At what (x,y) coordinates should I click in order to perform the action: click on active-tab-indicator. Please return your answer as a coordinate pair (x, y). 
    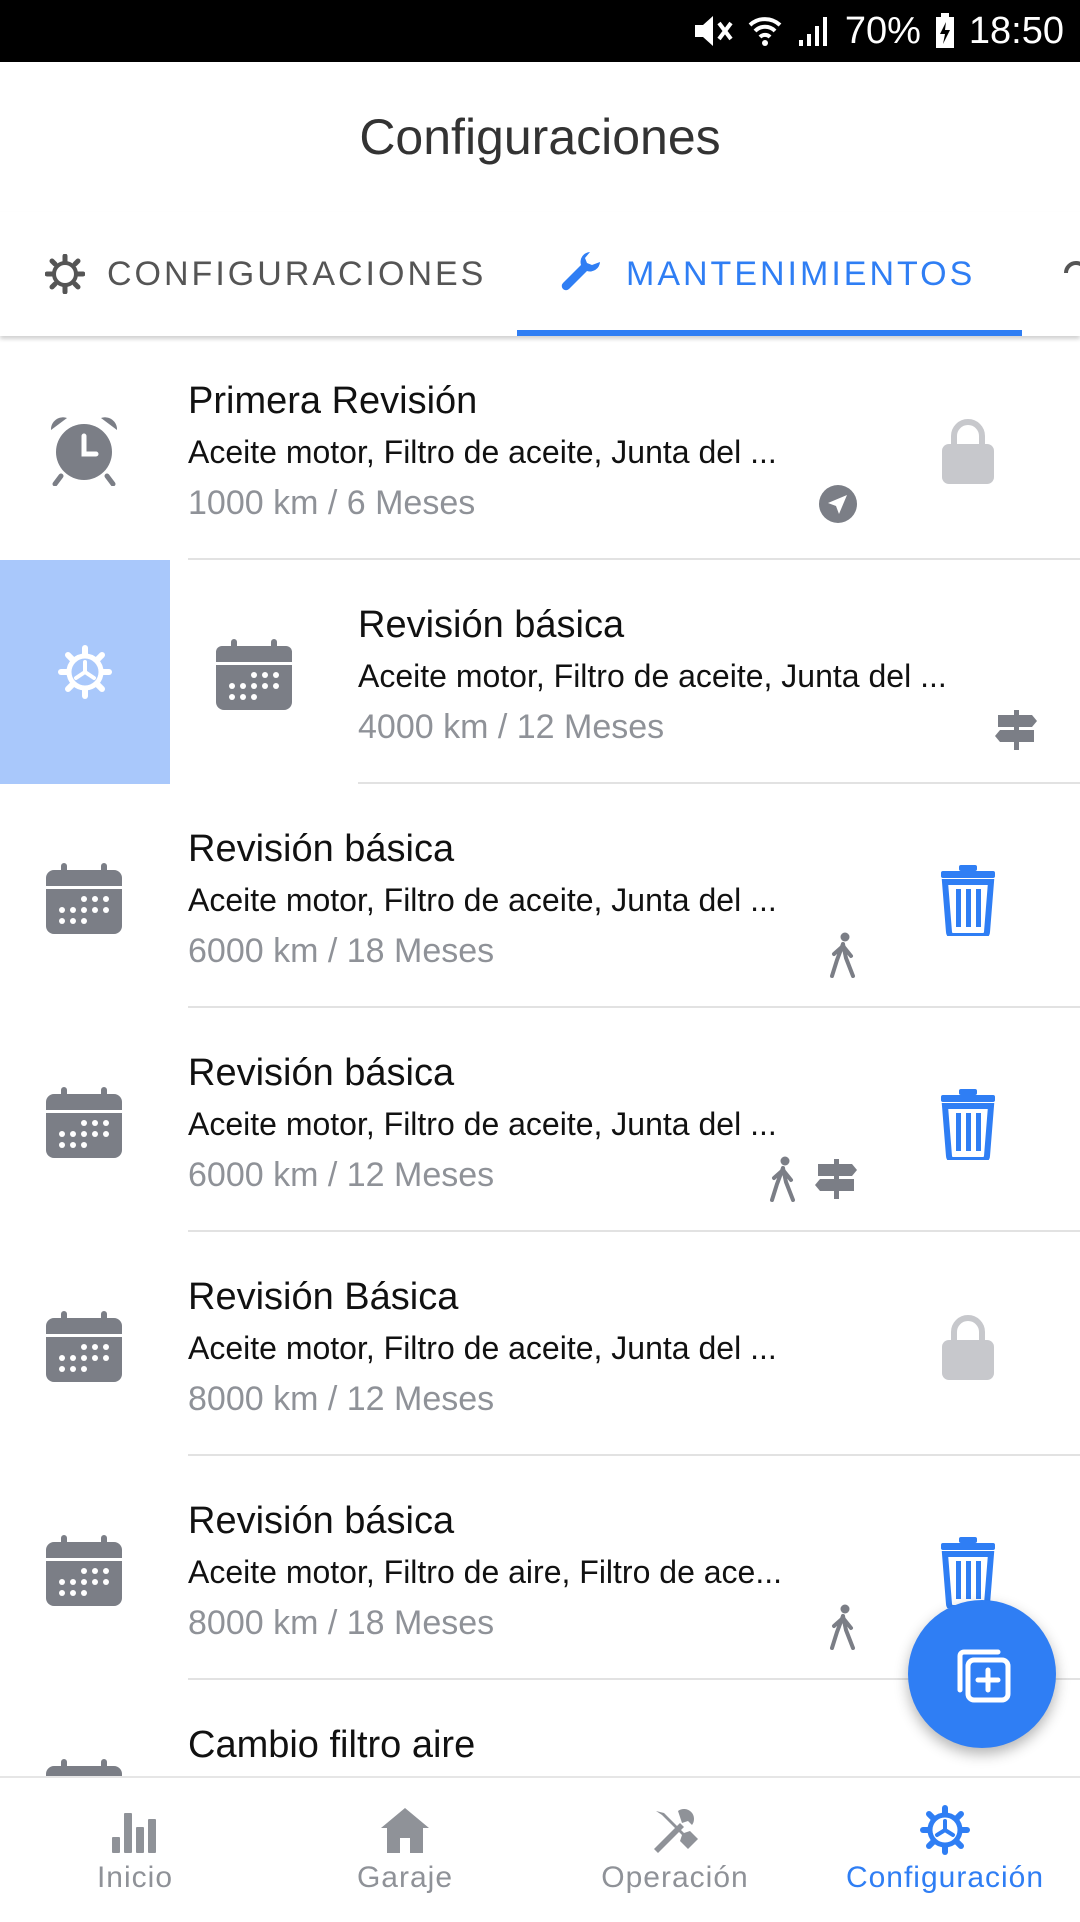
    Looking at the image, I should click on (769, 333).